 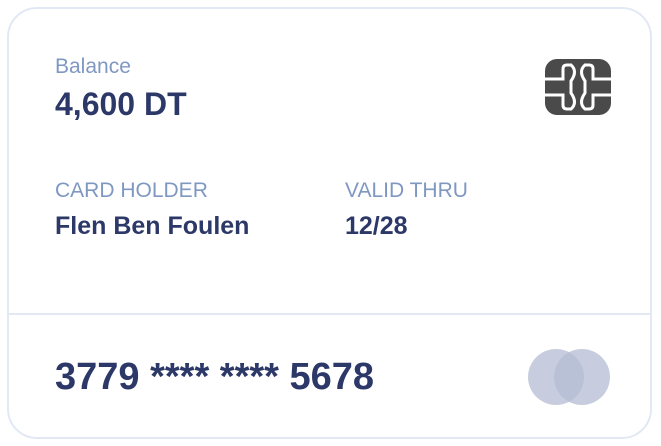 What do you see at coordinates (152, 226) in the screenshot?
I see `card-holder-name: Flen Ben Foulen` at bounding box center [152, 226].